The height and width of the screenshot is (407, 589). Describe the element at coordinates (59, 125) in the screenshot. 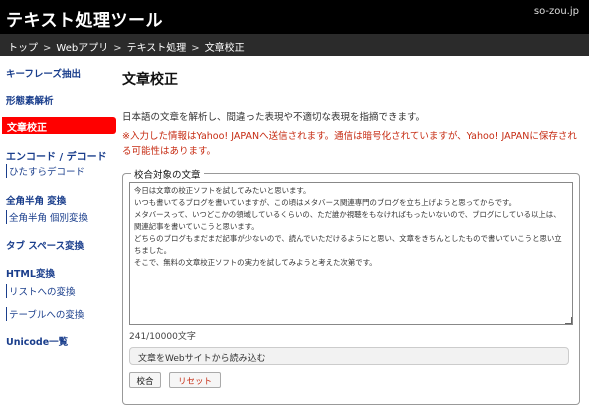

I see `sidebar-item-proofread-active: 文章校正` at that location.